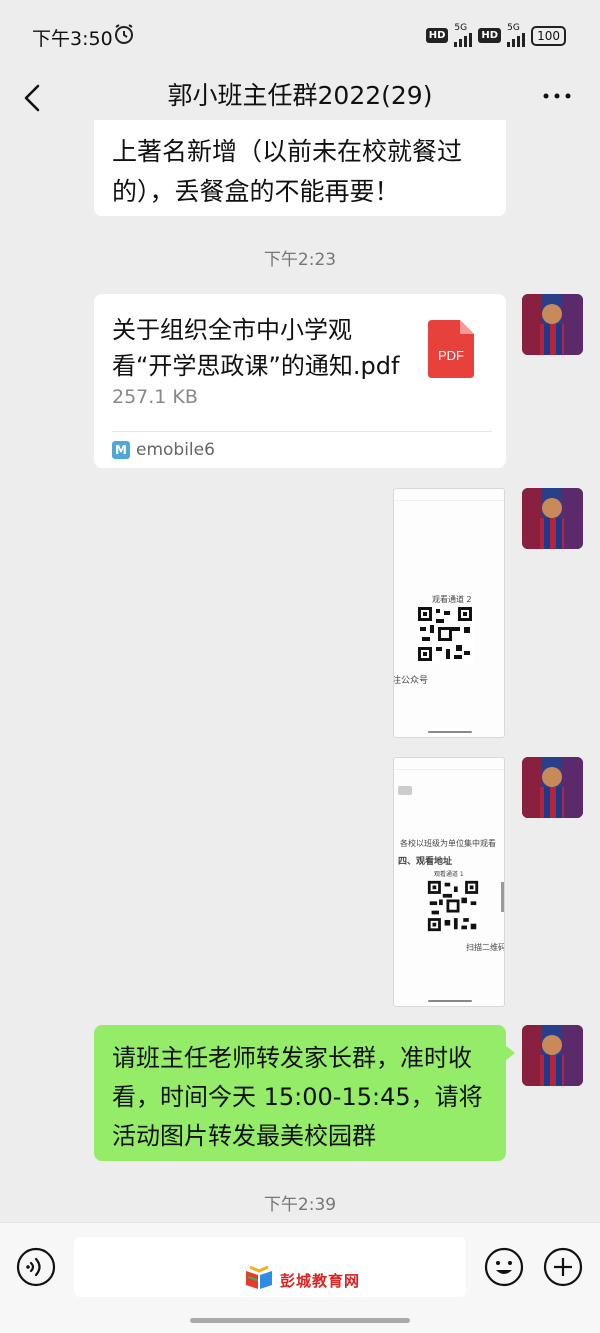  What do you see at coordinates (300, 168) in the screenshot?
I see `message-bubble-text: 上著名新增（以前未在校就餐过的），丢餐盒的不能再要！` at bounding box center [300, 168].